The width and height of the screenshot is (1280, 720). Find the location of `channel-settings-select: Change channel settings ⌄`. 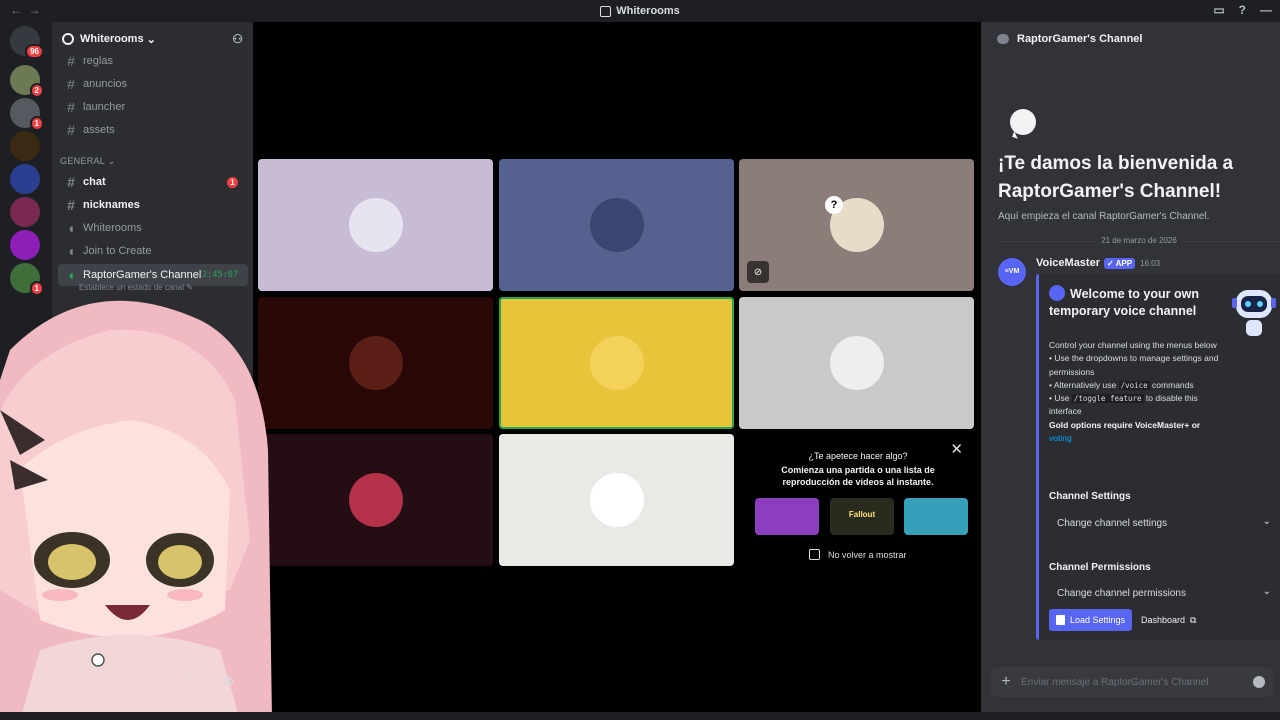

channel-settings-select: Change channel settings ⌄ is located at coordinates (1163, 523).